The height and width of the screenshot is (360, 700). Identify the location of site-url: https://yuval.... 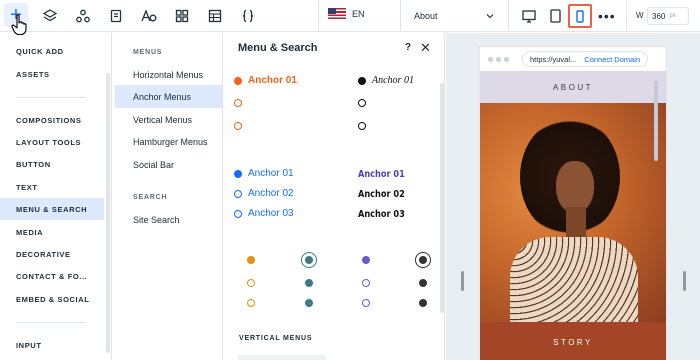
(553, 59).